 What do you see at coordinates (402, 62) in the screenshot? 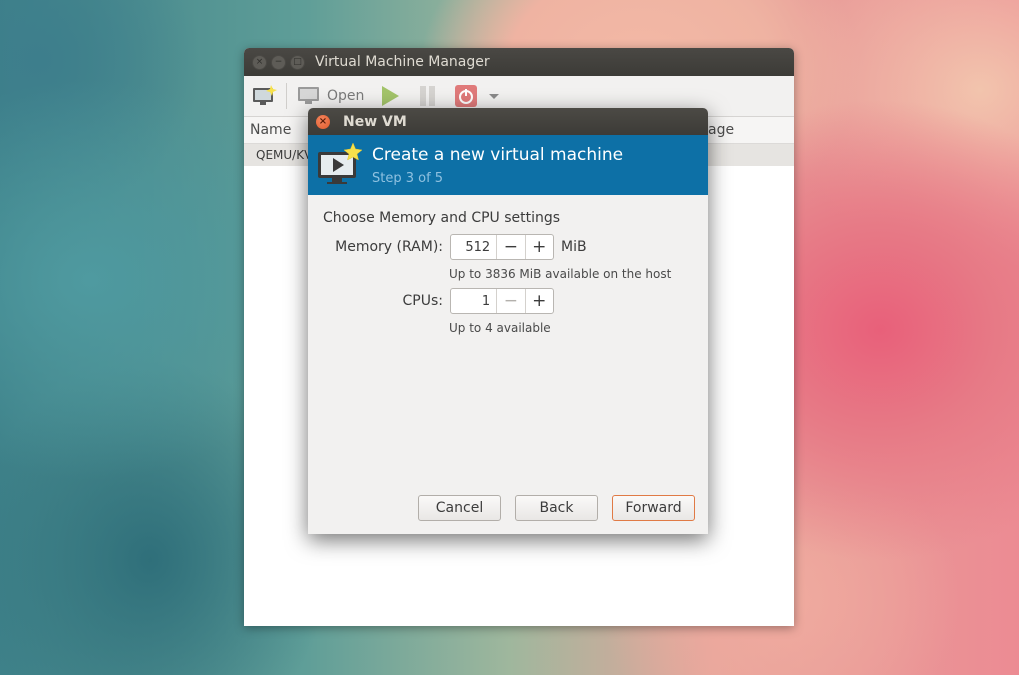
I see `window-title: Virtual Machine Manager` at bounding box center [402, 62].